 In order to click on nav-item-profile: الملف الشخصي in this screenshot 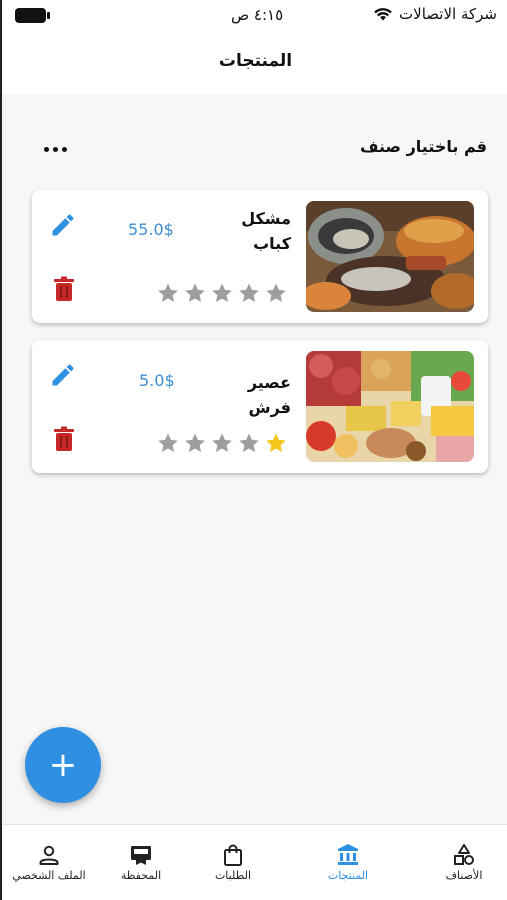, I will do `click(49, 863)`.